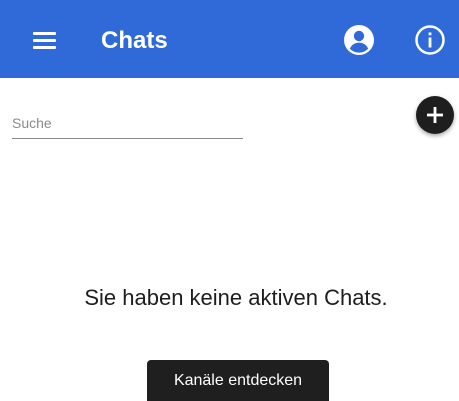  Describe the element at coordinates (238, 380) in the screenshot. I see `discover-channels-button: Kanäle entdecken` at that location.